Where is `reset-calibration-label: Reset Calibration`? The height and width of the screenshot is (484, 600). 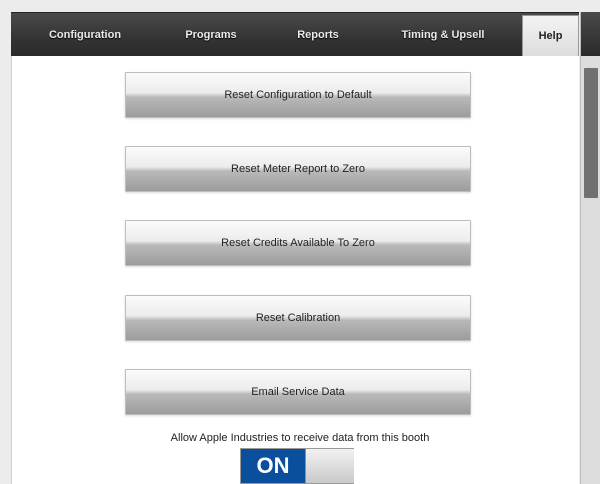
reset-calibration-label: Reset Calibration is located at coordinates (298, 318).